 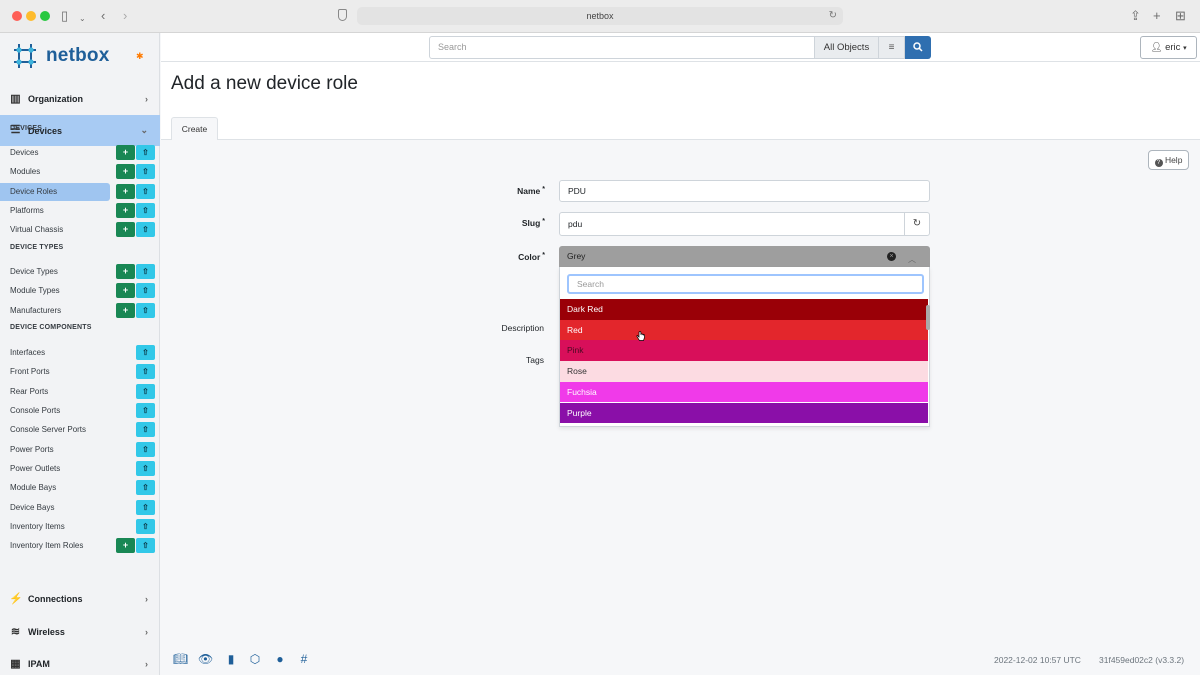 What do you see at coordinates (80, 450) in the screenshot?
I see `sidebar-item-power-ports: Power Ports ⇧` at bounding box center [80, 450].